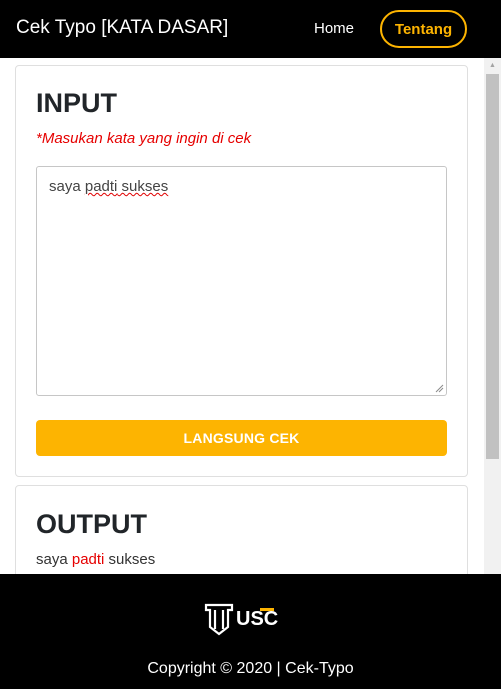  Describe the element at coordinates (250, 668) in the screenshot. I see `copyright-text: Copyright © 2020 | Cek-Typo` at that location.